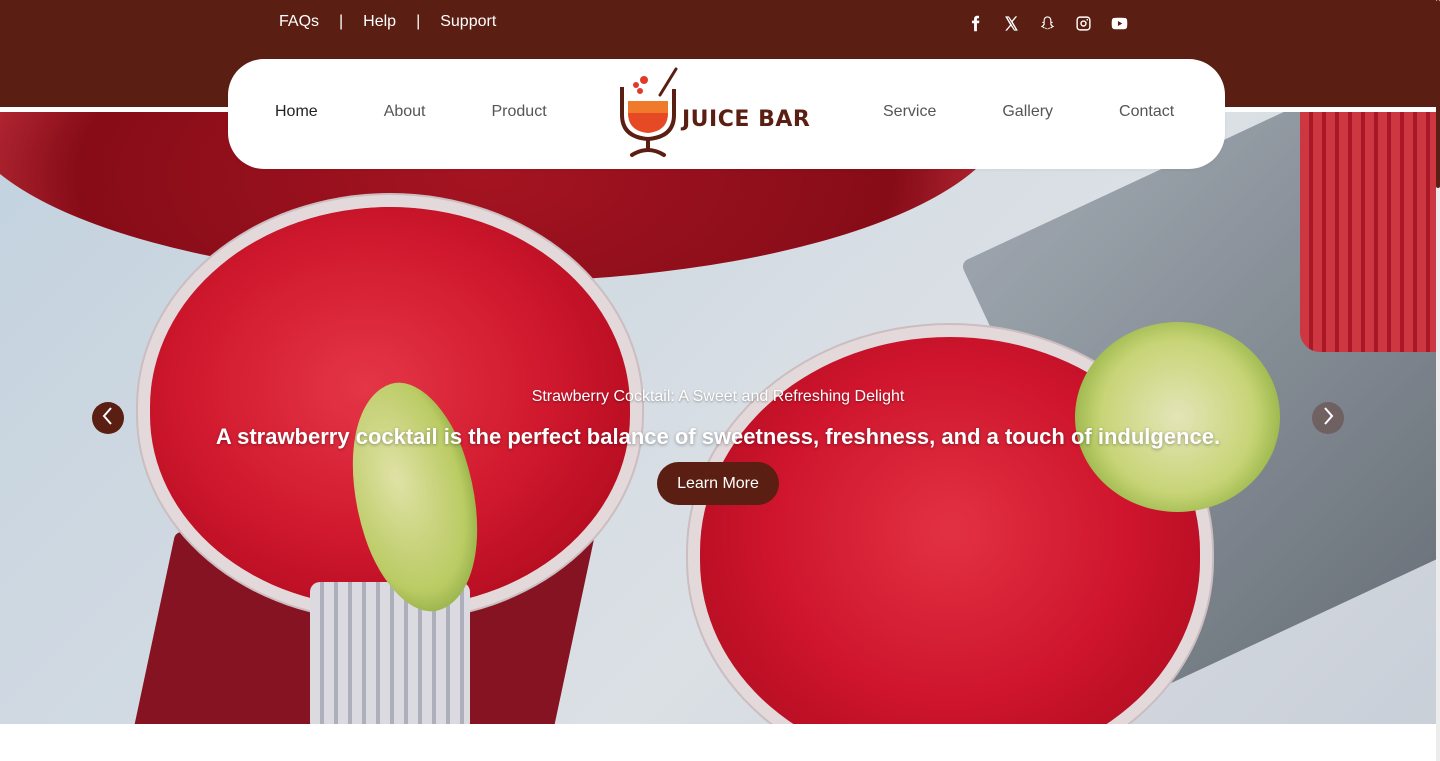 The image size is (1440, 761). What do you see at coordinates (1146, 112) in the screenshot?
I see `nav-contact: Contact` at bounding box center [1146, 112].